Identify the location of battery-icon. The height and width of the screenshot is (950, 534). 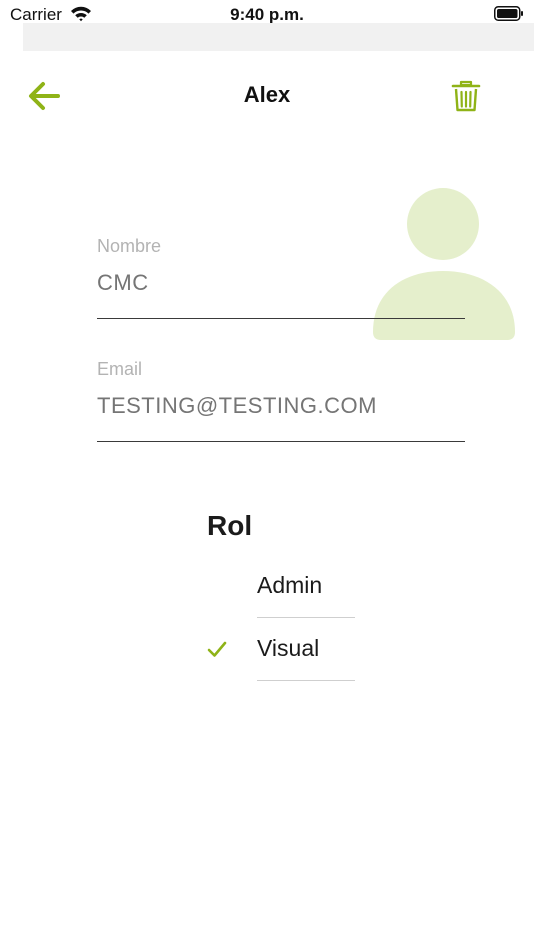
(508, 13).